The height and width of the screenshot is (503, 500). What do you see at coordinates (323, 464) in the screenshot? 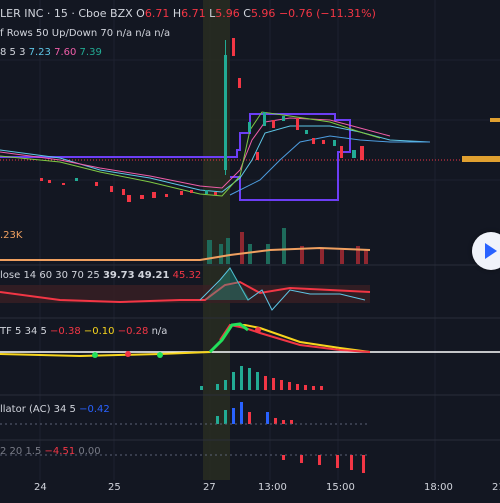
I see `last-histogram` at bounding box center [323, 464].